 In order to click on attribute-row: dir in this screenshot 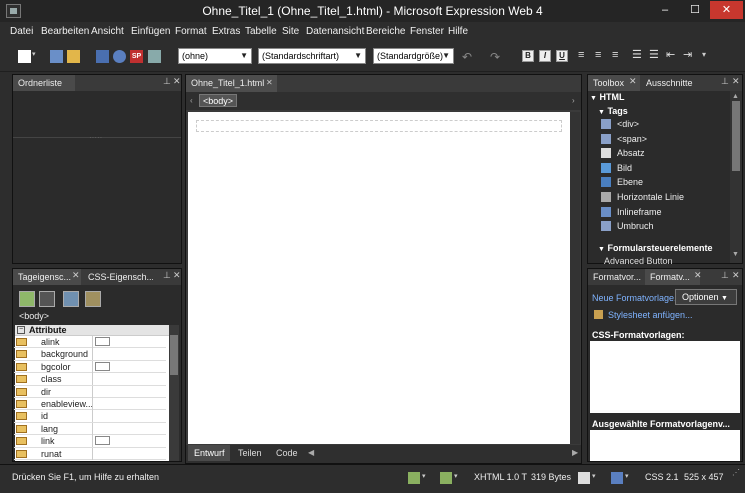, I will do `click(90, 391)`.